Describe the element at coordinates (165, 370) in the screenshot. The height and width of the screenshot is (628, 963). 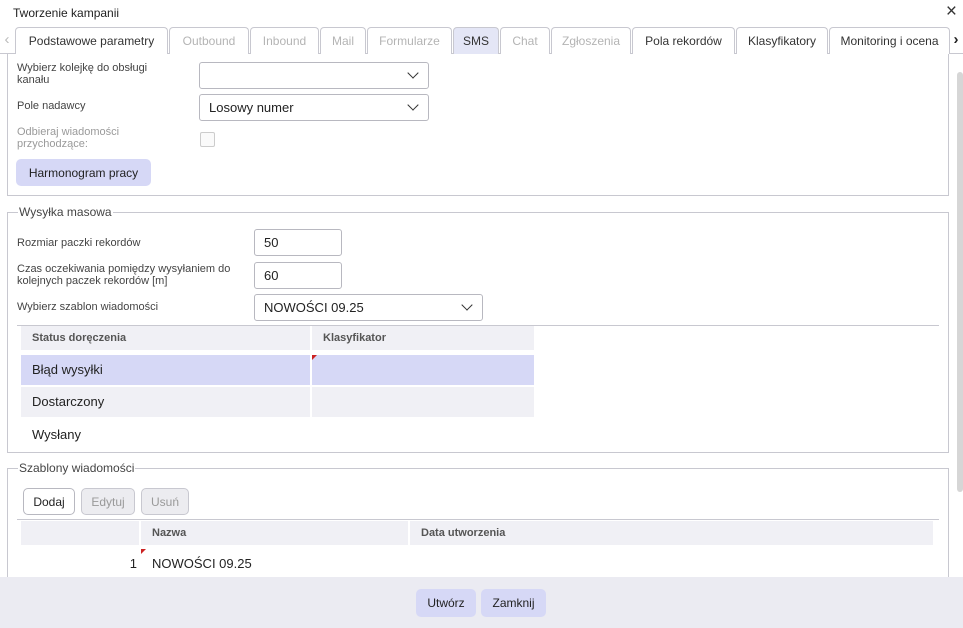
I see `status-row-cell: Błąd wysyłki` at that location.